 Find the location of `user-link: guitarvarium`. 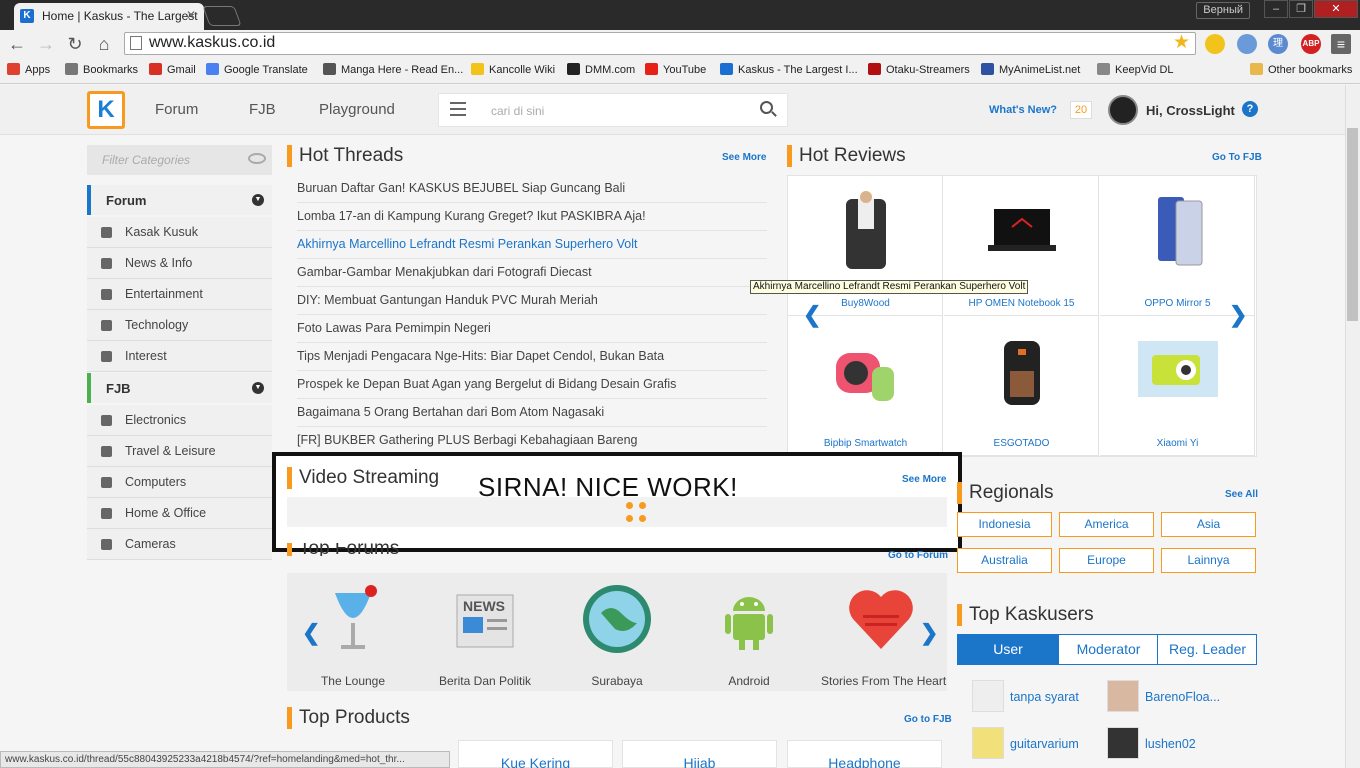

user-link: guitarvarium is located at coordinates (1044, 744).